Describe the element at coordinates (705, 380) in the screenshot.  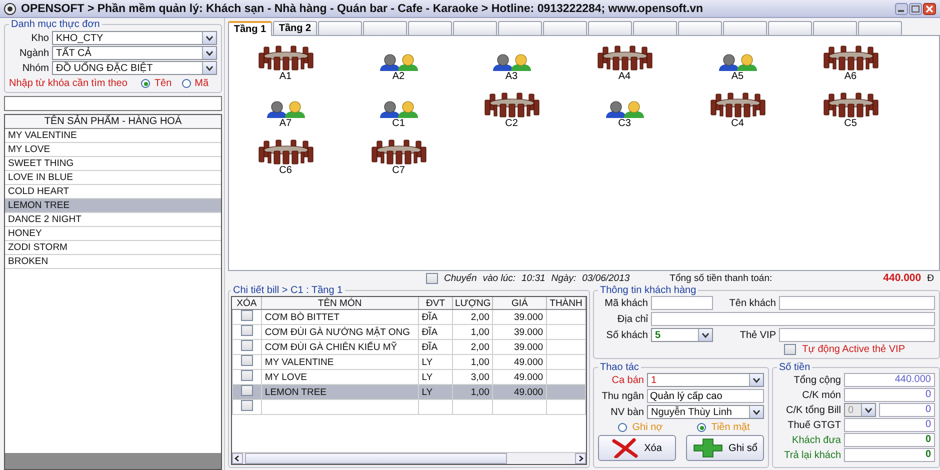
I see `dropdown: 1` at that location.